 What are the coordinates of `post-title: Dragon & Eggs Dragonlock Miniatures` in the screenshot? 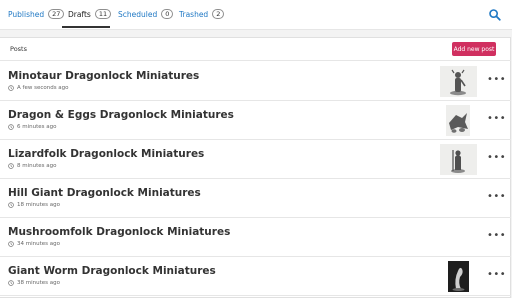 It's located at (121, 115).